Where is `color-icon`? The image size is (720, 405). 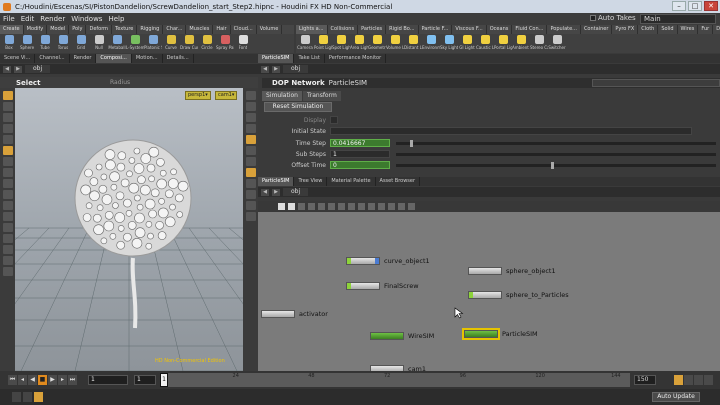
color-icon is located at coordinates (321, 206).